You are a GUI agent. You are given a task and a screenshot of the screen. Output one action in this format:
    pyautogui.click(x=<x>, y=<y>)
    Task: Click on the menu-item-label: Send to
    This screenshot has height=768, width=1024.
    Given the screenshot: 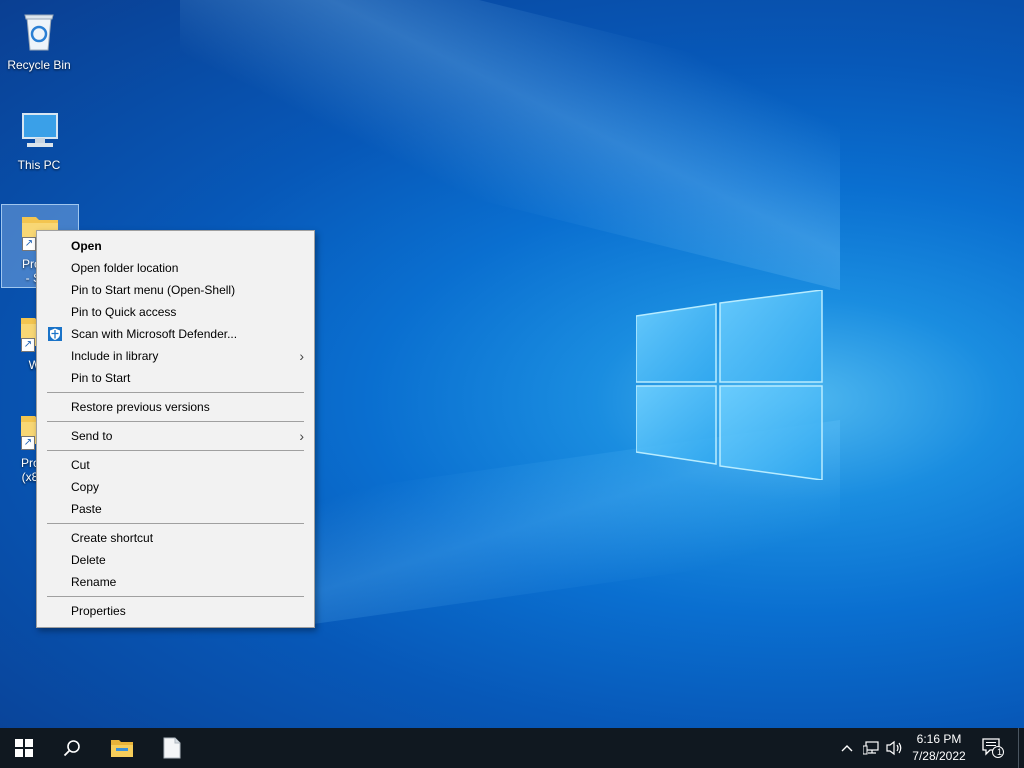 What is the action you would take?
    pyautogui.click(x=92, y=436)
    